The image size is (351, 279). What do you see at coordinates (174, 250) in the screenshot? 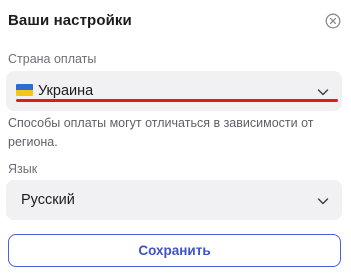
I see `save-button: Сохранить` at bounding box center [174, 250].